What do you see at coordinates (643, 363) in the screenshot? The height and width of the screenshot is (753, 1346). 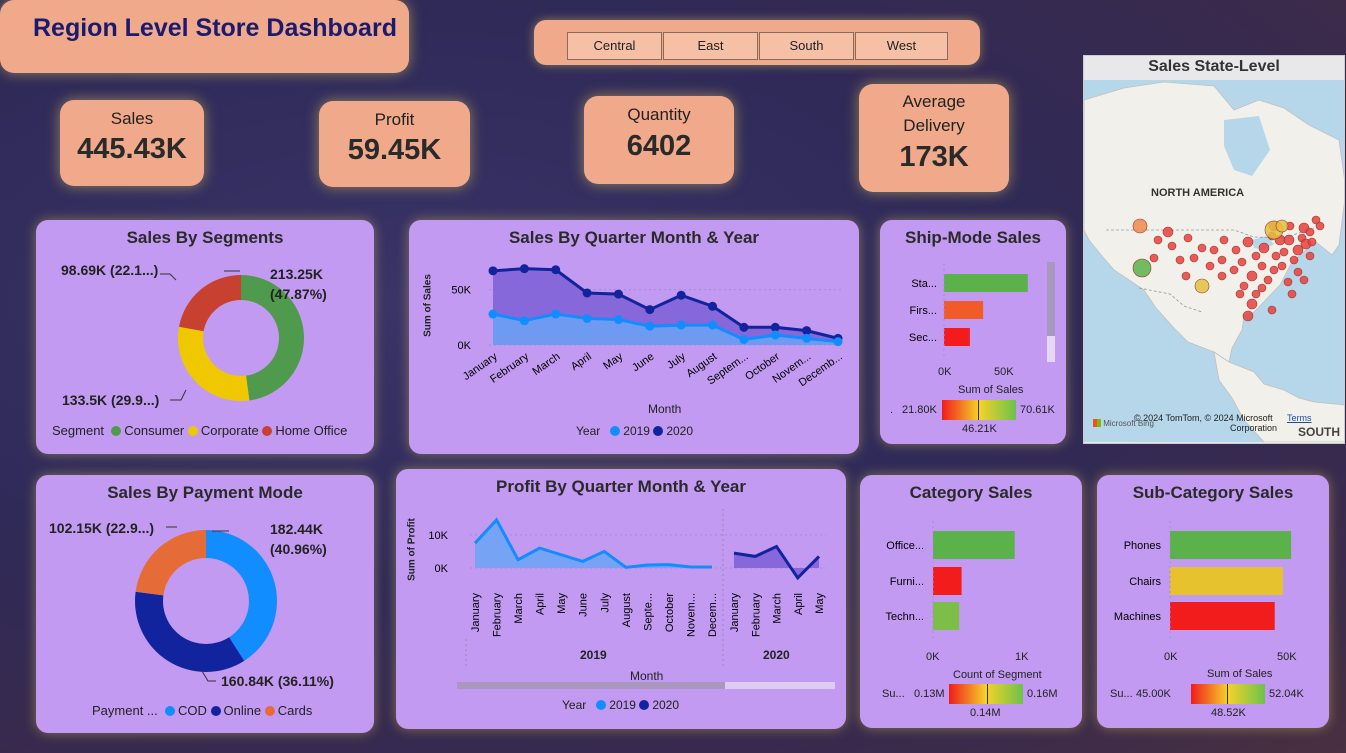 I see `sales-month-label: June` at bounding box center [643, 363].